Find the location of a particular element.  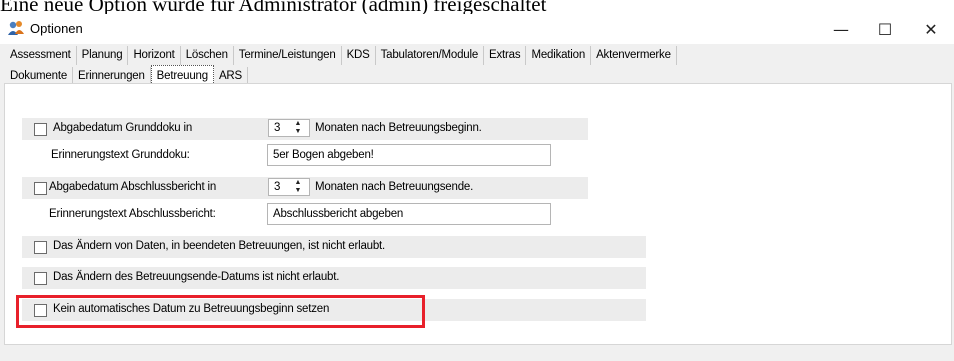

tab-tabulatoren-module: Tabulatoren/Module is located at coordinates (430, 55).